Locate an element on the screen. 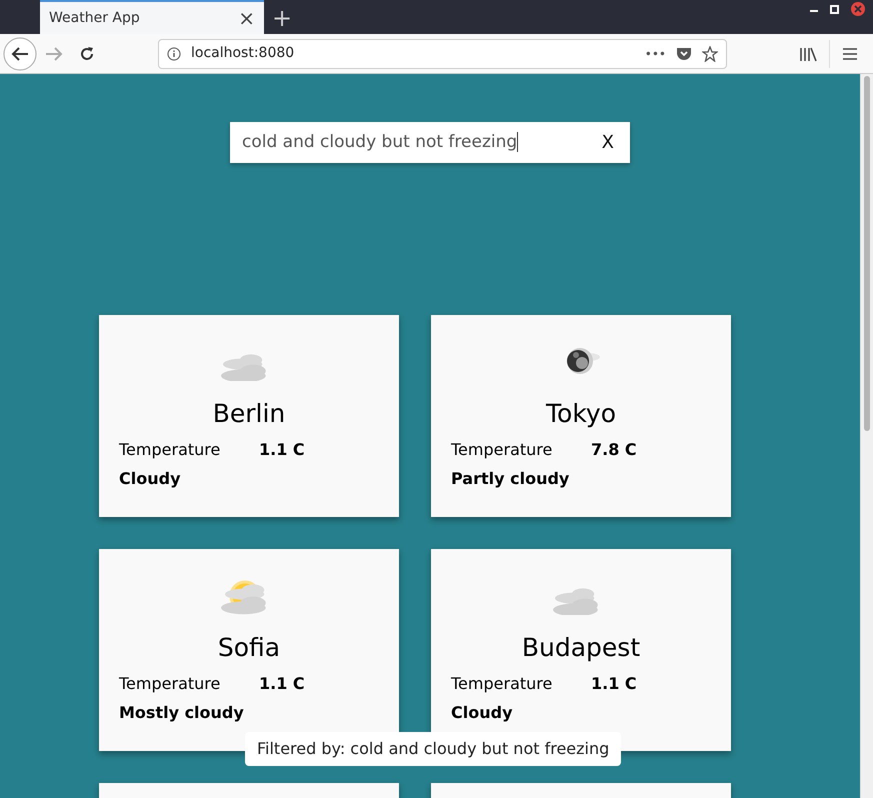  filter-toast: Filtered by: cold and cloudy but not freezing is located at coordinates (433, 749).